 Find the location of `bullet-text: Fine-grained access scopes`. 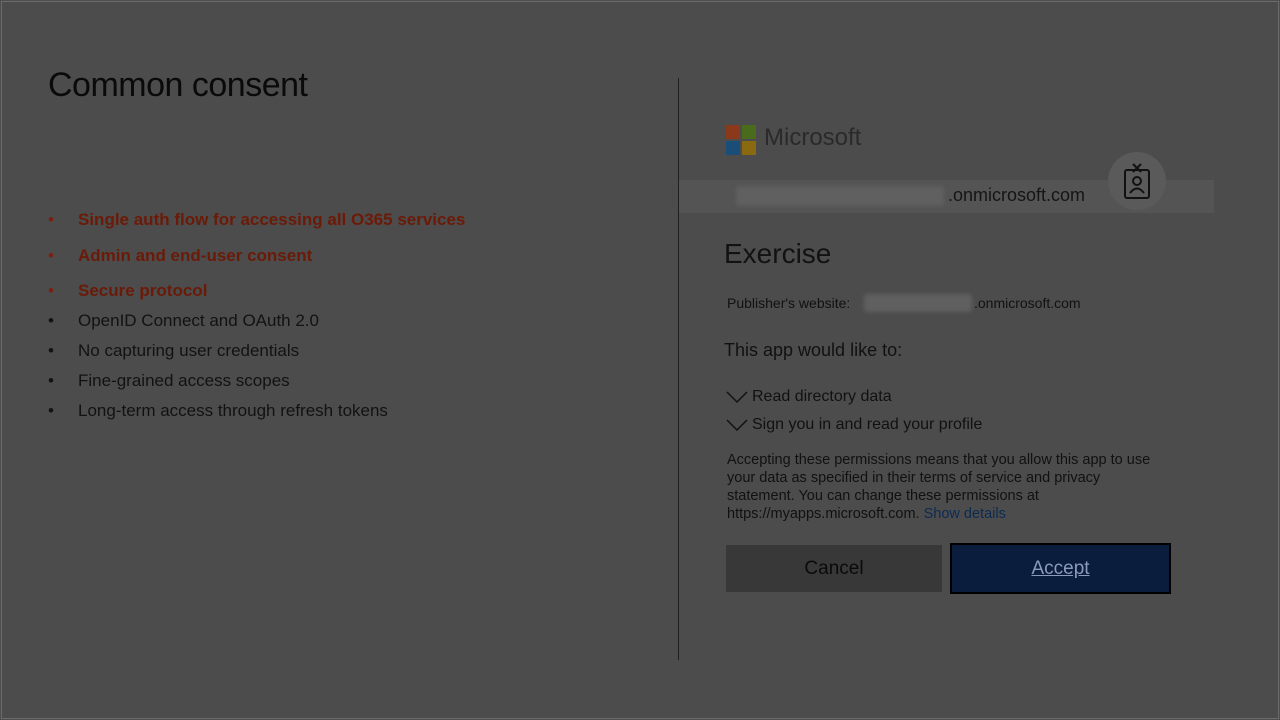

bullet-text: Fine-grained access scopes is located at coordinates (184, 380).